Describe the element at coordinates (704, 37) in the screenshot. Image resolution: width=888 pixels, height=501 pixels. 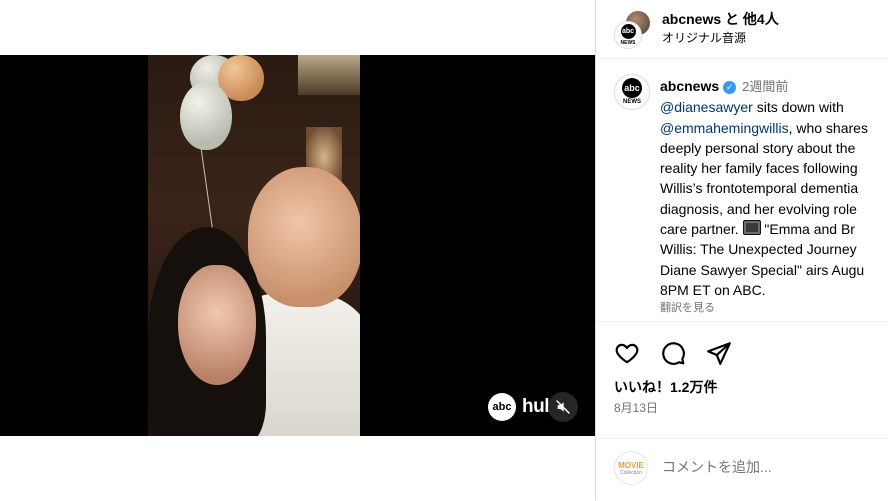
I see `audio-link: オリジナル音源` at that location.